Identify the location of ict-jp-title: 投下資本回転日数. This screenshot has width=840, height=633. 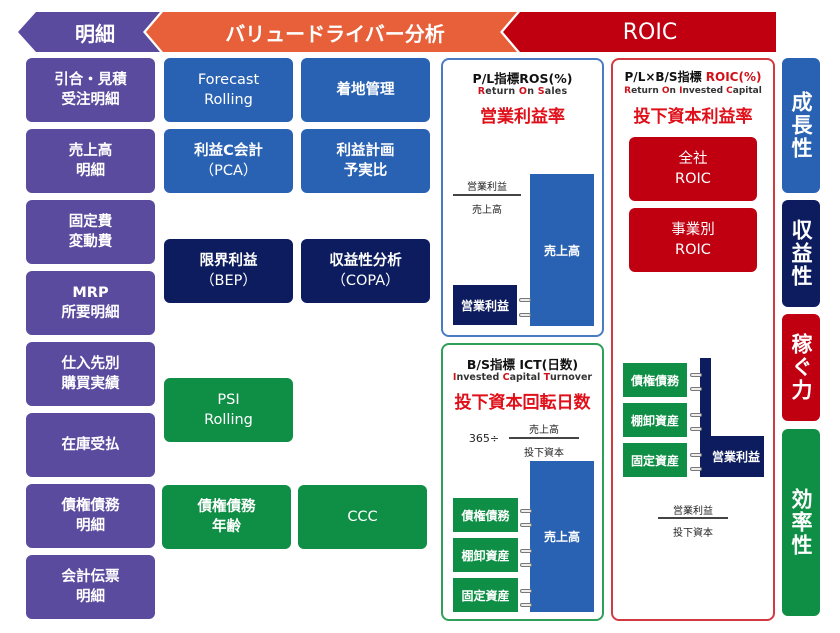
(522, 403).